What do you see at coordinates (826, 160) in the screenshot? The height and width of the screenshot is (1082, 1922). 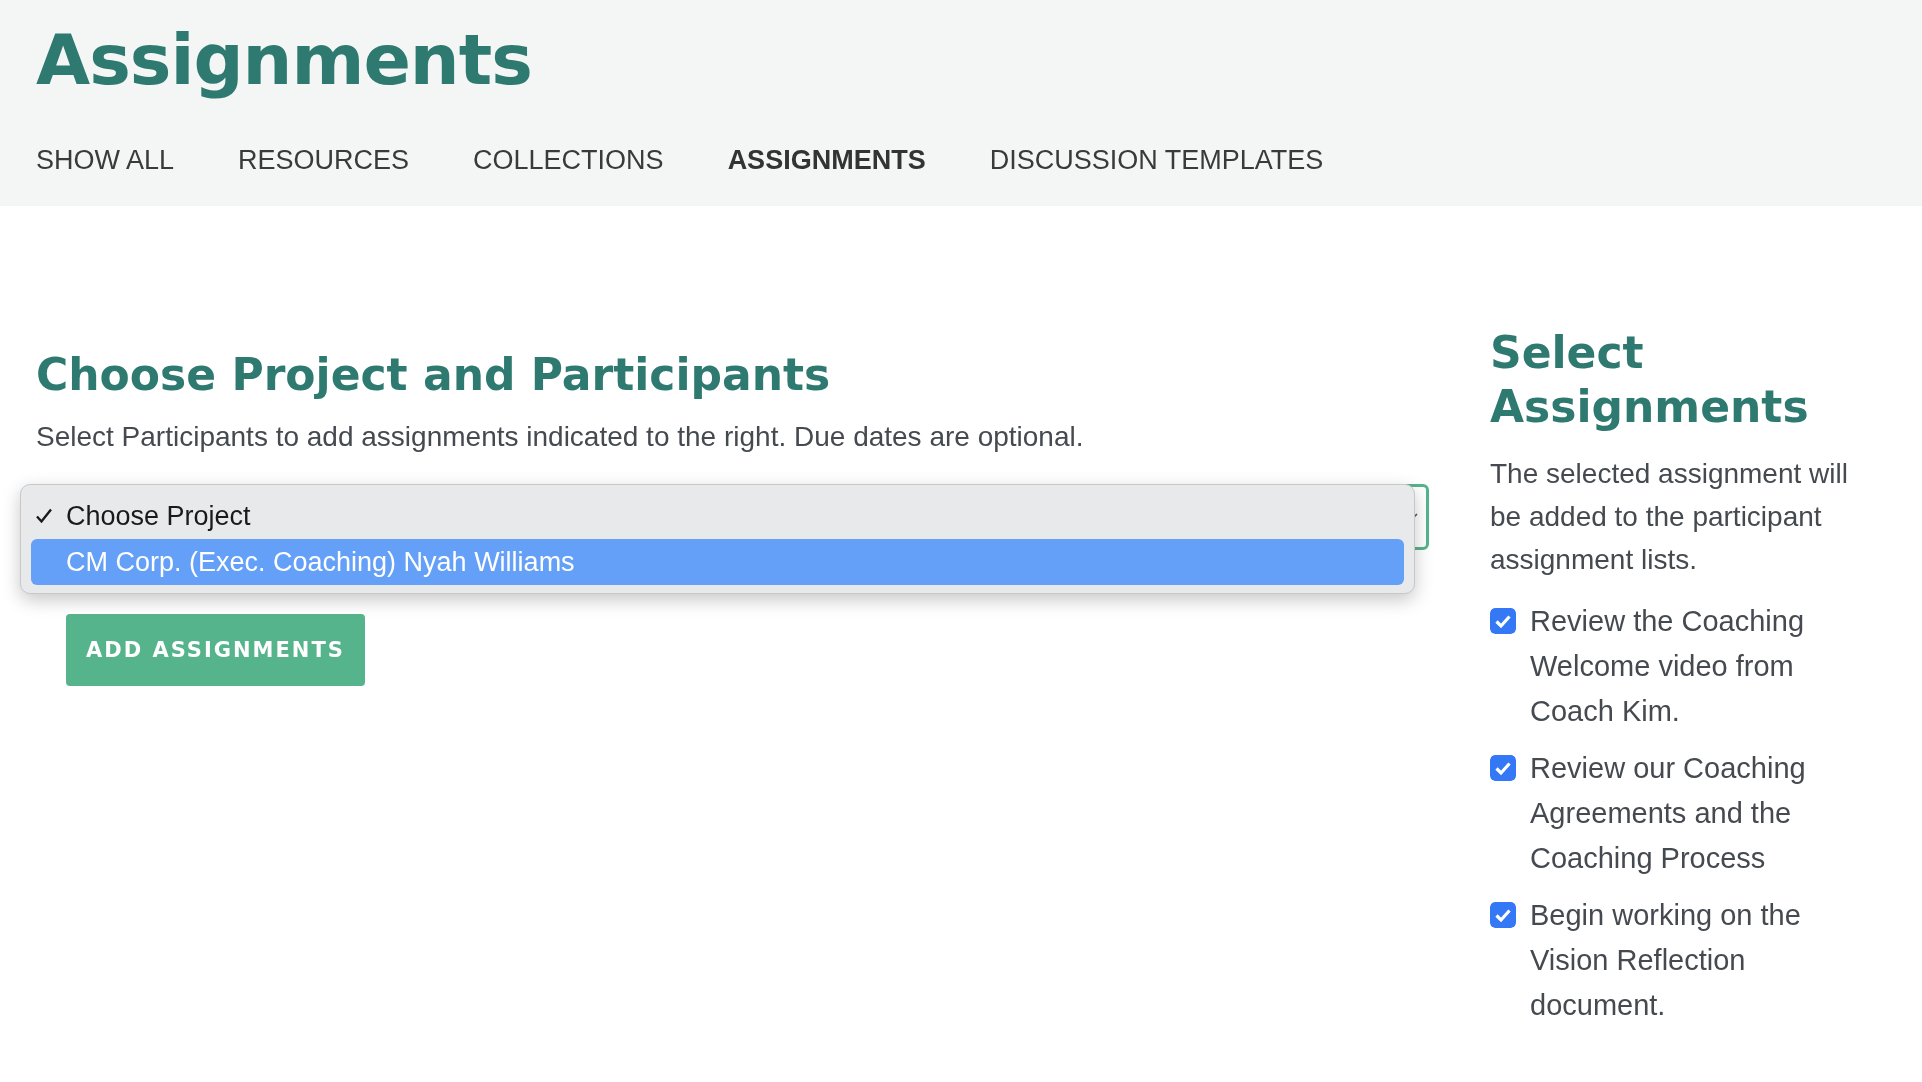 I see `nav-tab: ASSIGNMENTS` at bounding box center [826, 160].